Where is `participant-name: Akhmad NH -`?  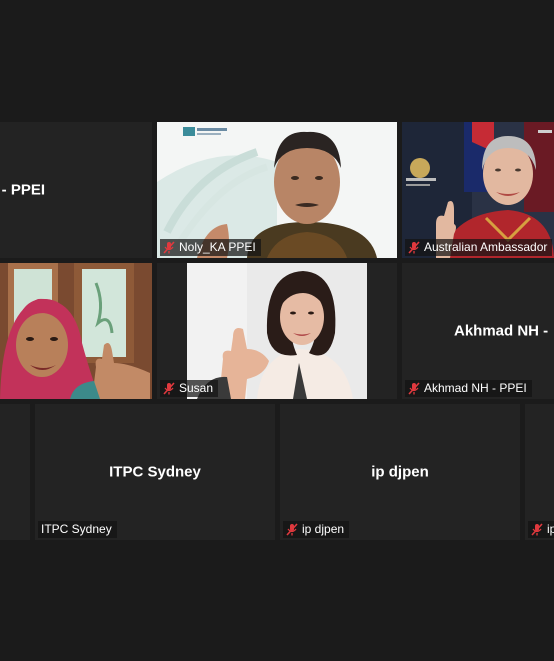
participant-name: Akhmad NH - is located at coordinates (501, 331).